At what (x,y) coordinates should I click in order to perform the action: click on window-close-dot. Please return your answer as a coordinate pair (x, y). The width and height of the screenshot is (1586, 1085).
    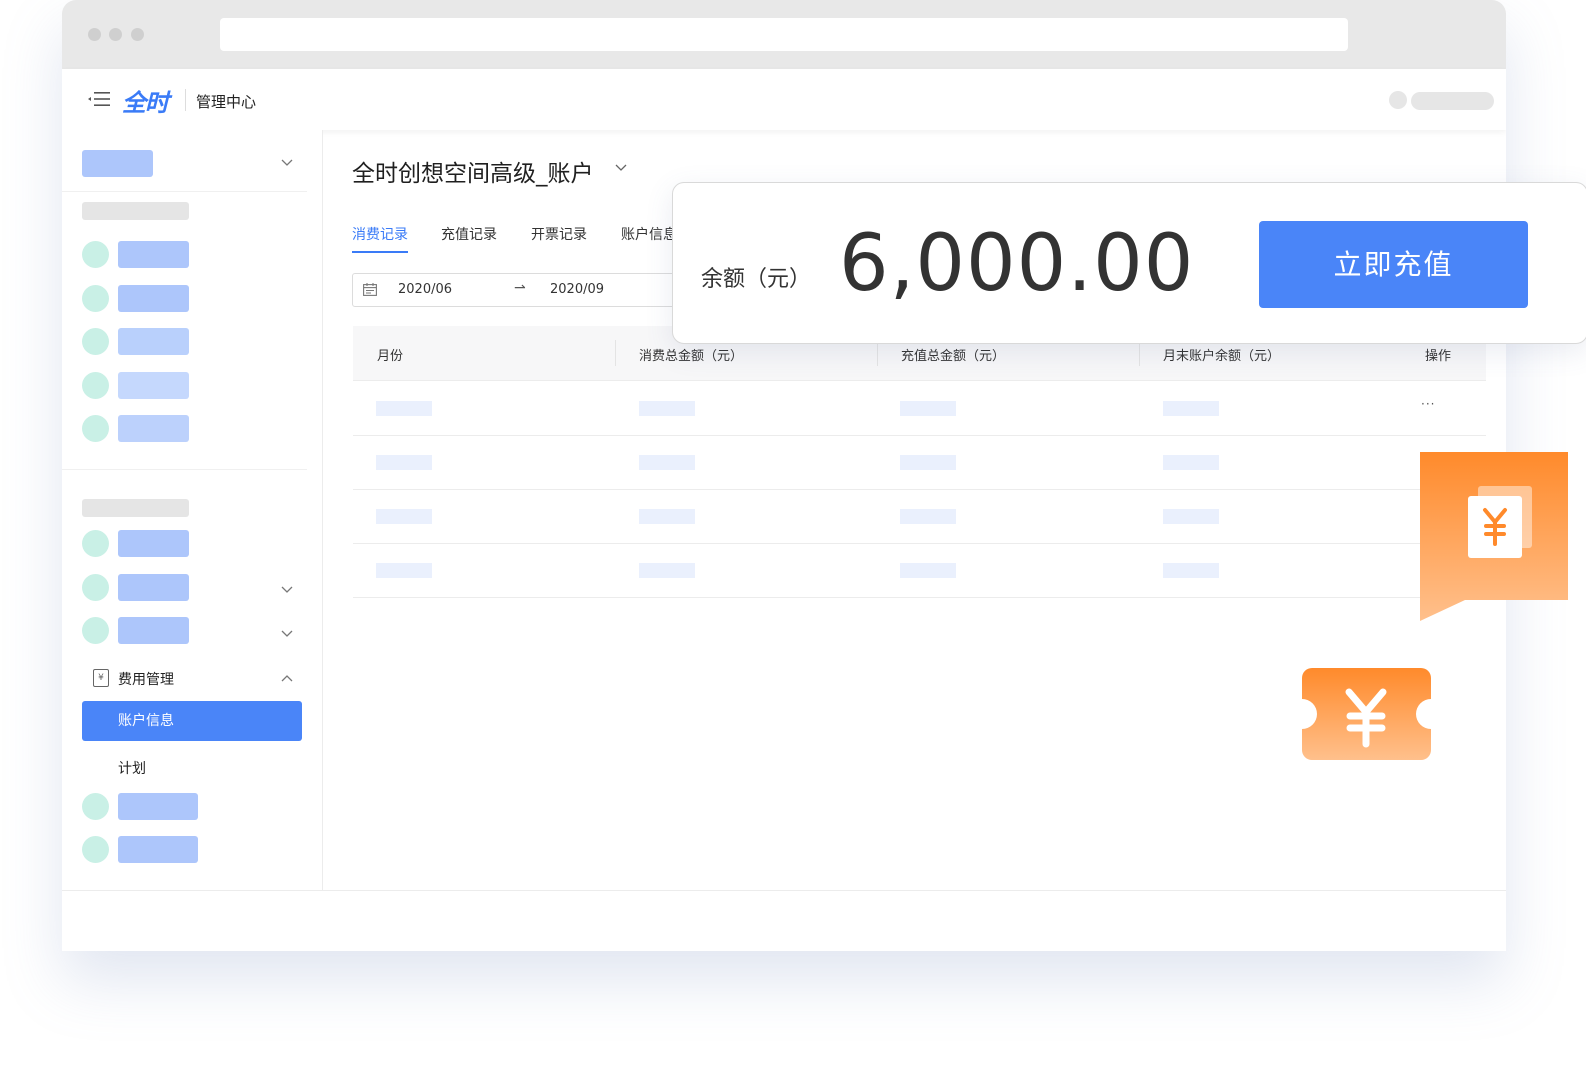
    Looking at the image, I should click on (94, 34).